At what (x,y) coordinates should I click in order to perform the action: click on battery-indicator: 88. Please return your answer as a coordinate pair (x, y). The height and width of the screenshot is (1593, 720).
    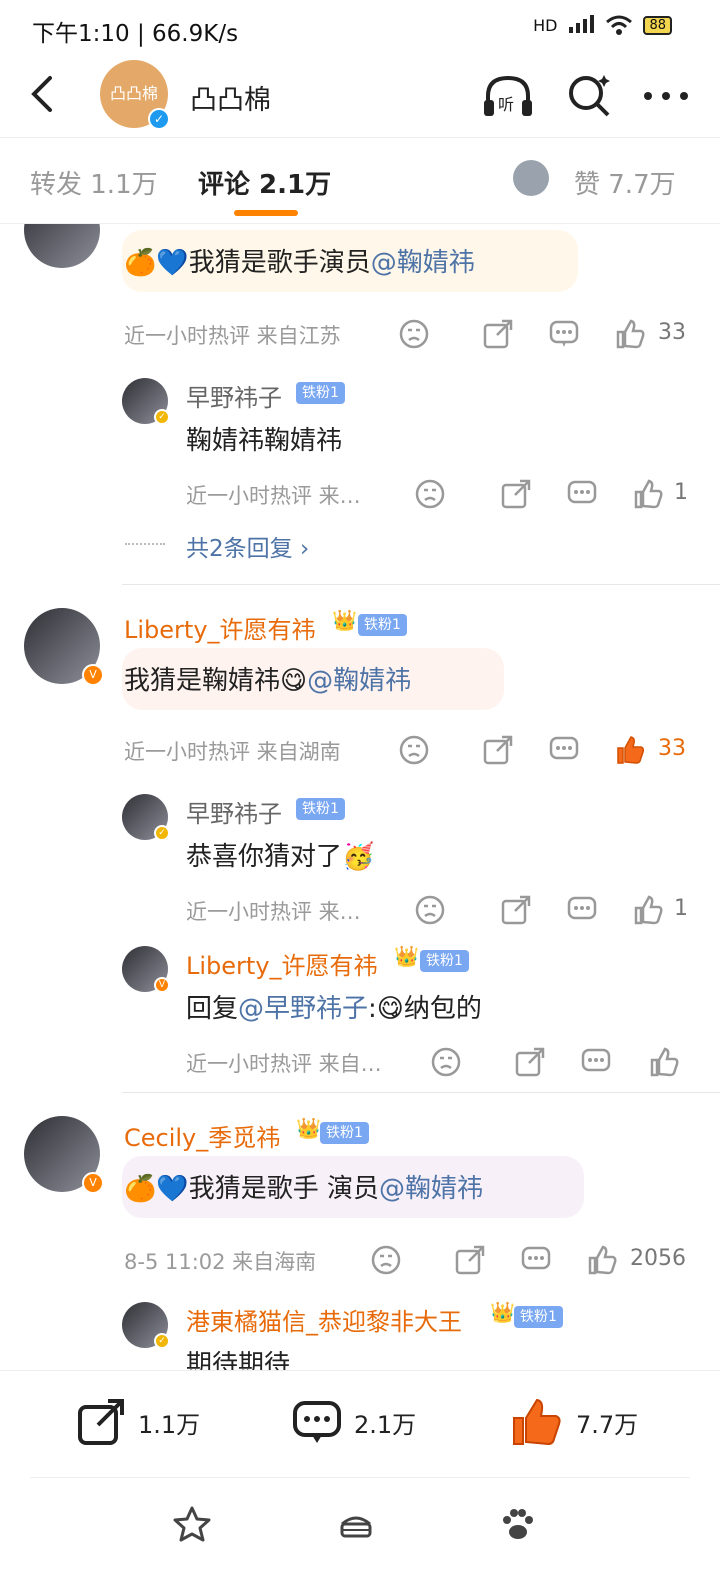
    Looking at the image, I should click on (657, 25).